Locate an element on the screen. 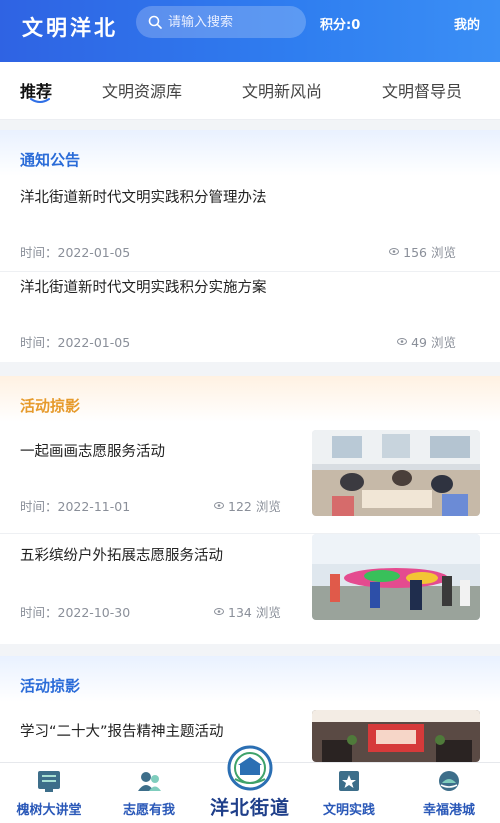 The height and width of the screenshot is (823, 500). volunteer-icon is located at coordinates (149, 781).